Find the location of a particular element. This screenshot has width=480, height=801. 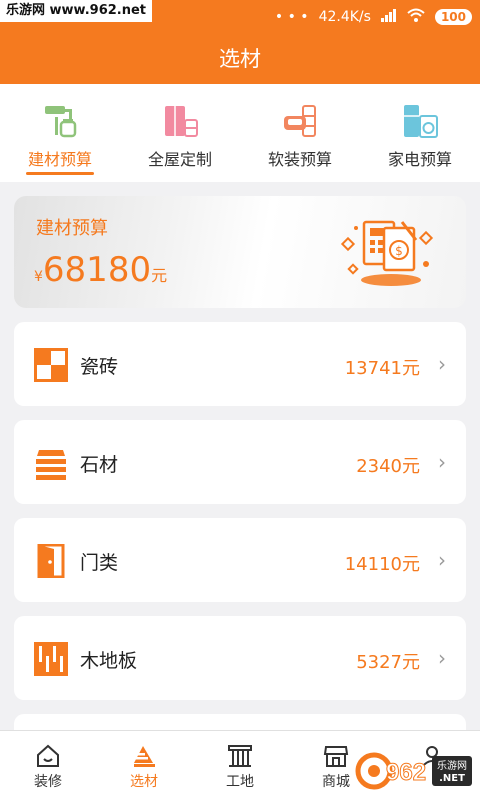

tab-label: 软装预算 is located at coordinates (299, 159).